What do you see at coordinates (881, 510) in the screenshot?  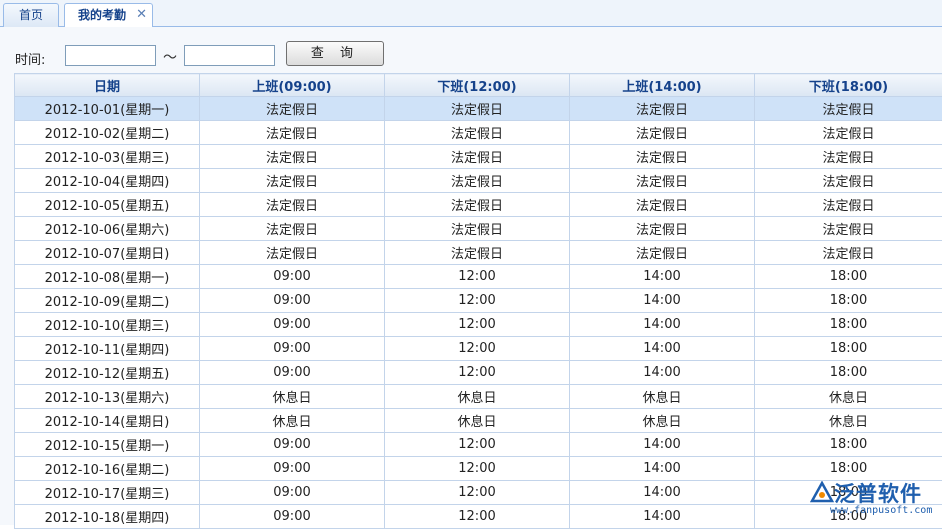 I see `brand-url: www.fanpusoft.com` at bounding box center [881, 510].